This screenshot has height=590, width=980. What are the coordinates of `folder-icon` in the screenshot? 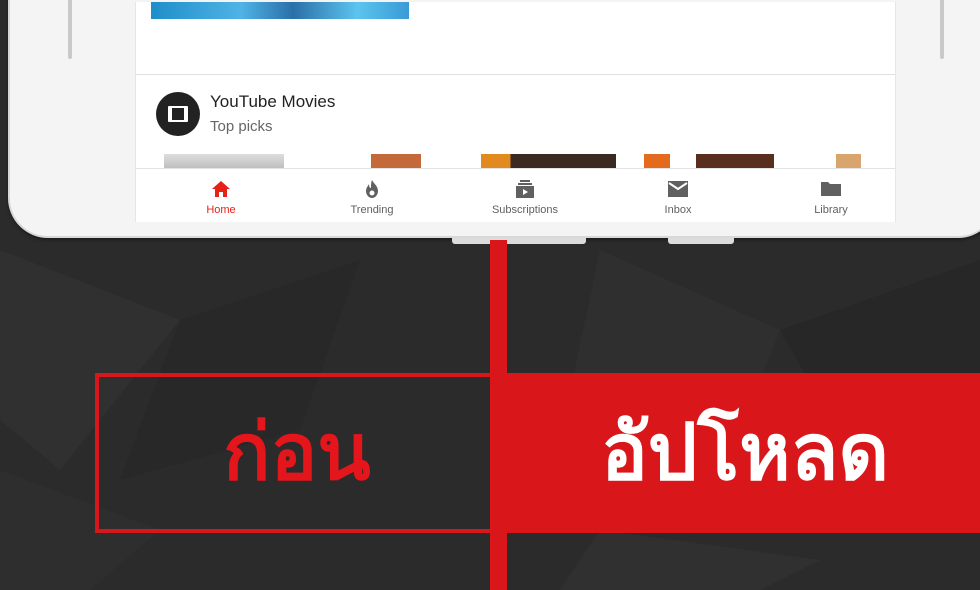 It's located at (831, 189).